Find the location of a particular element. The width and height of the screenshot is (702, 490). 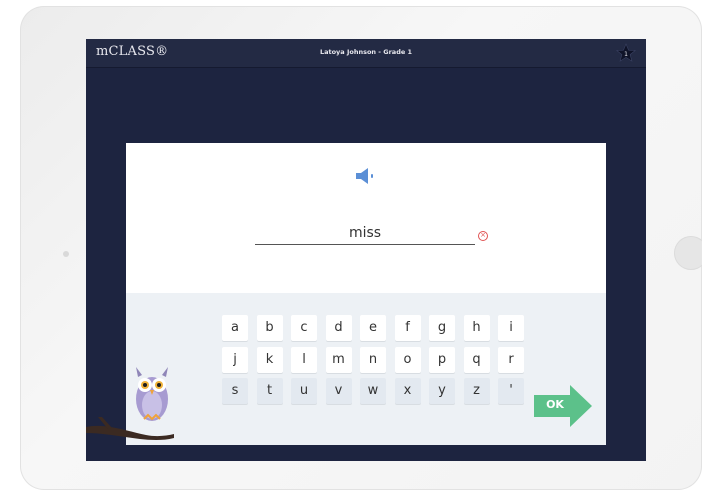

speaker-icon is located at coordinates (365, 176).